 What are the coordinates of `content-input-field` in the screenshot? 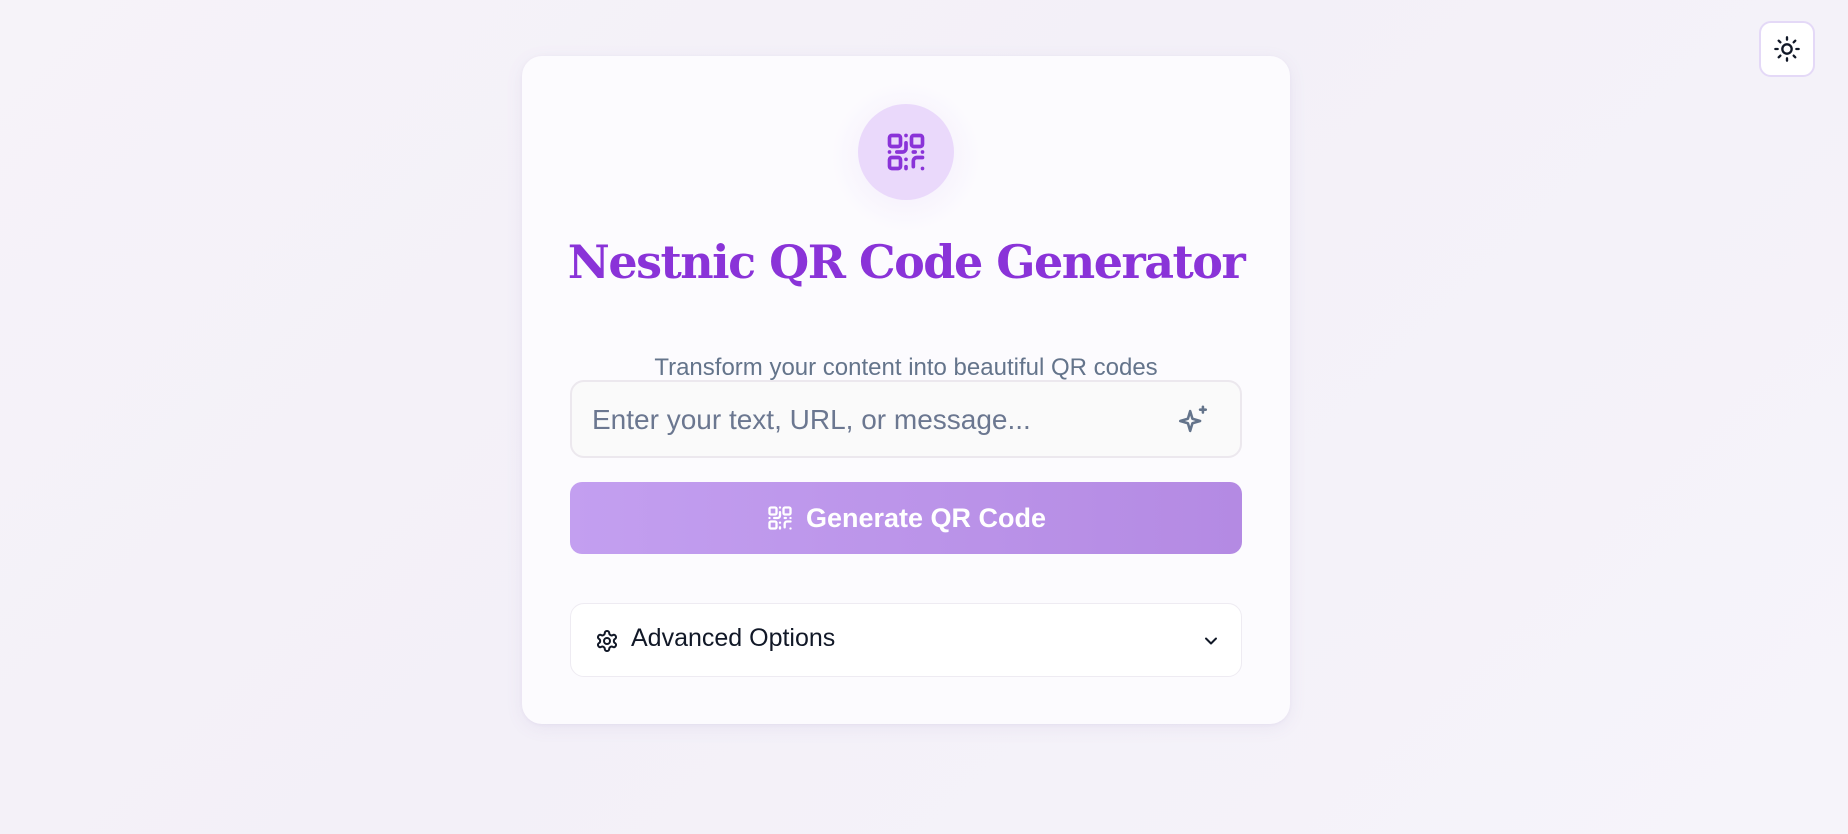 It's located at (906, 419).